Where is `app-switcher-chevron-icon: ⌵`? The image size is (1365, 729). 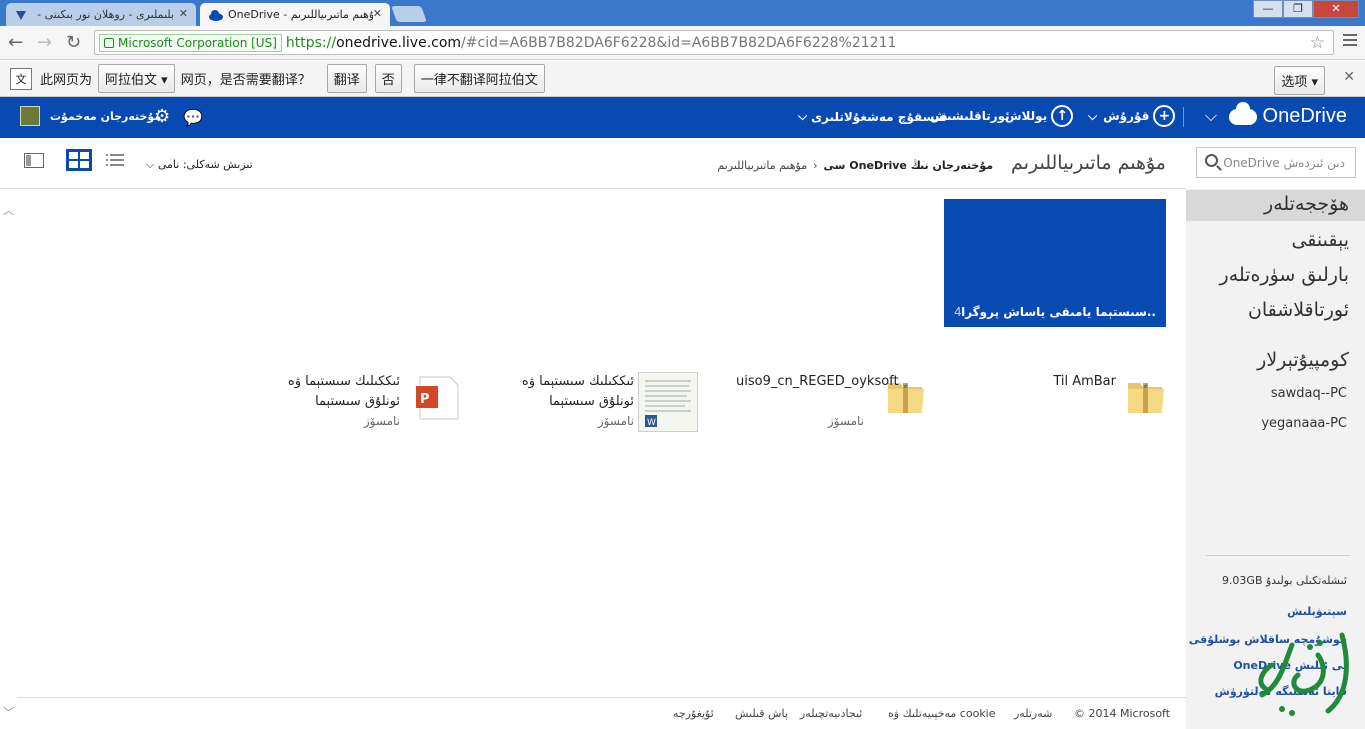 app-switcher-chevron-icon: ⌵ is located at coordinates (1211, 116).